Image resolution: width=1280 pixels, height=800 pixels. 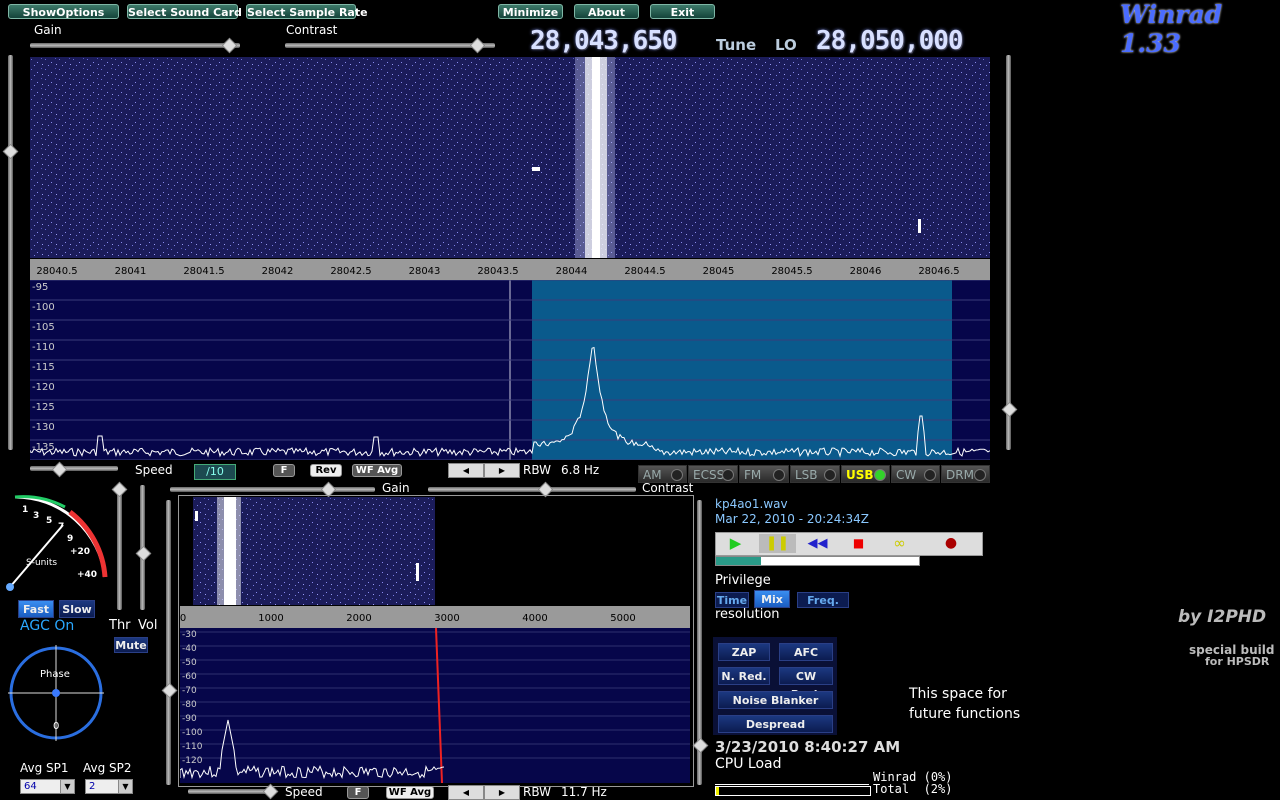 I want to click on mode-button-ecss: ECSS, so click(x=713, y=474).